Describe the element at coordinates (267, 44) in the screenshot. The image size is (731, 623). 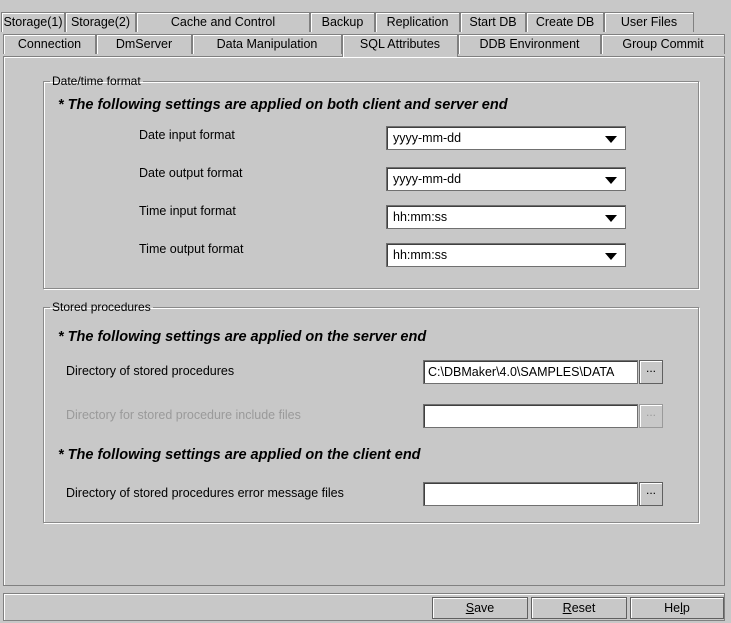
I see `tab-data-manipulation: Data Manipulation` at that location.